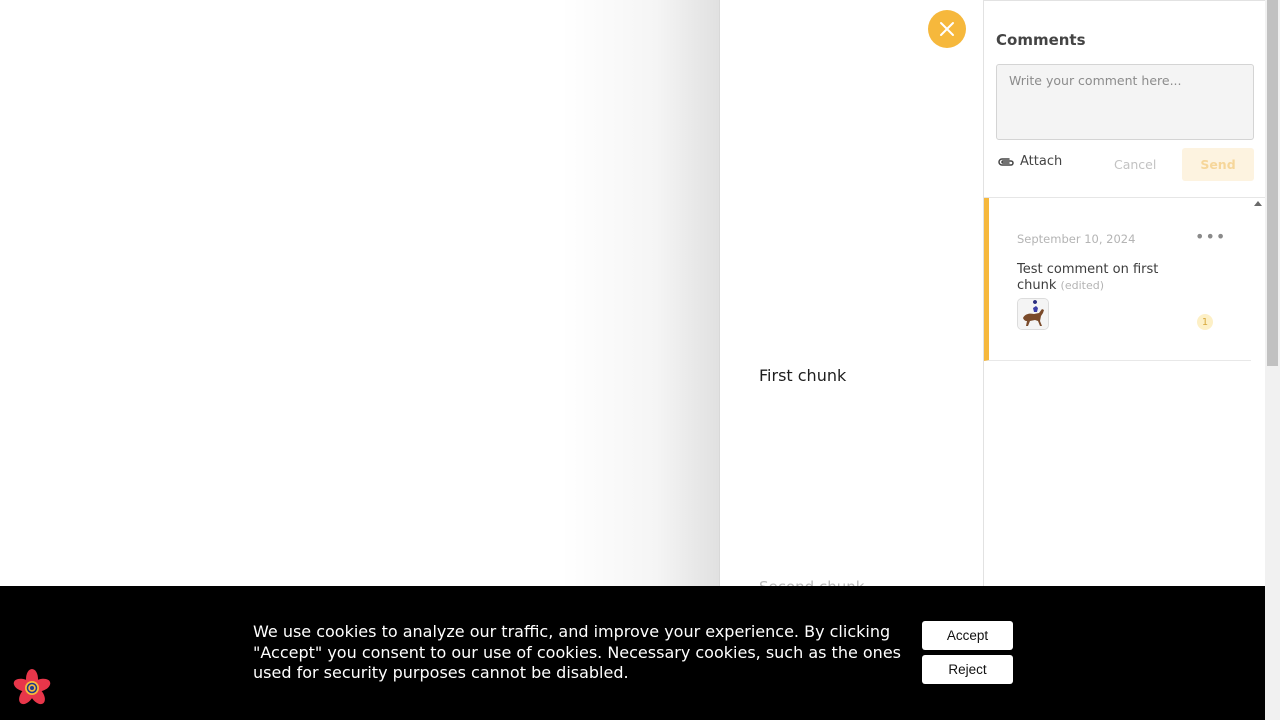 The width and height of the screenshot is (1280, 720). Describe the element at coordinates (1097, 278) in the screenshot. I see `comment-text: Test comment on first chunk (edited)` at that location.